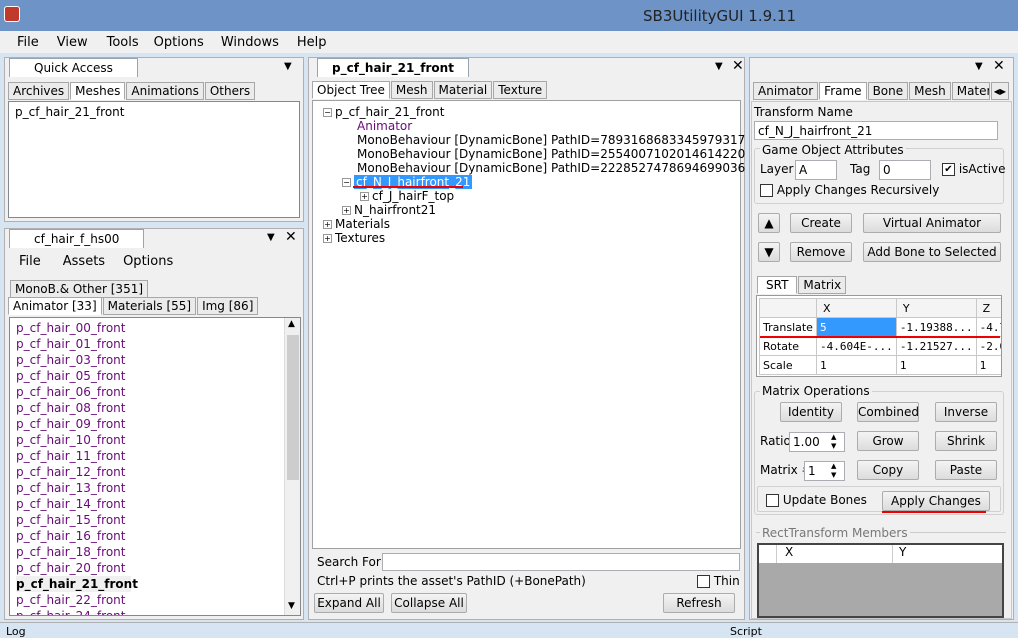  What do you see at coordinates (147, 568) in the screenshot?
I see `list-item: p_cf_hair_20_front` at bounding box center [147, 568].